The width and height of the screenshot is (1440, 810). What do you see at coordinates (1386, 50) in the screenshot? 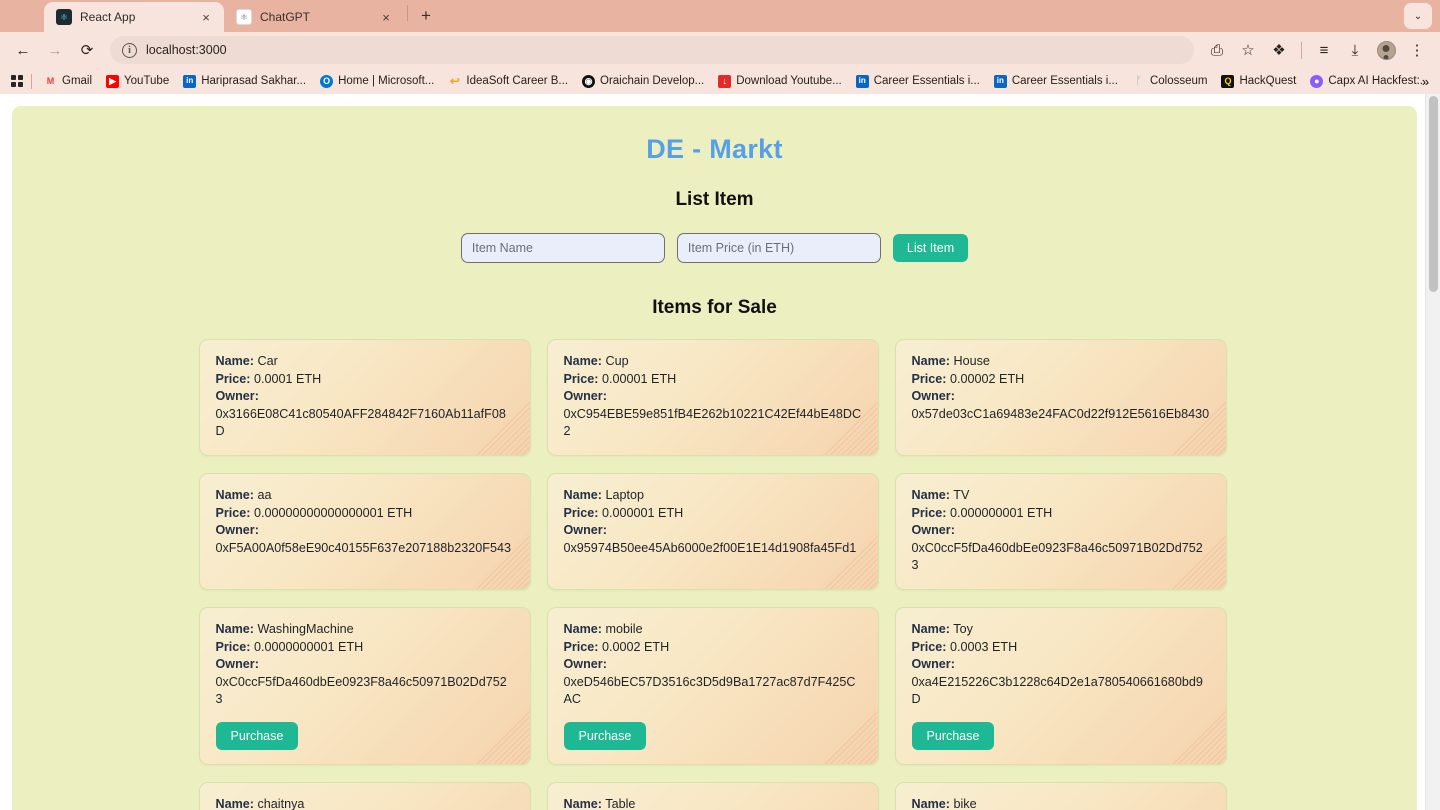
I see `profile-avatar` at bounding box center [1386, 50].